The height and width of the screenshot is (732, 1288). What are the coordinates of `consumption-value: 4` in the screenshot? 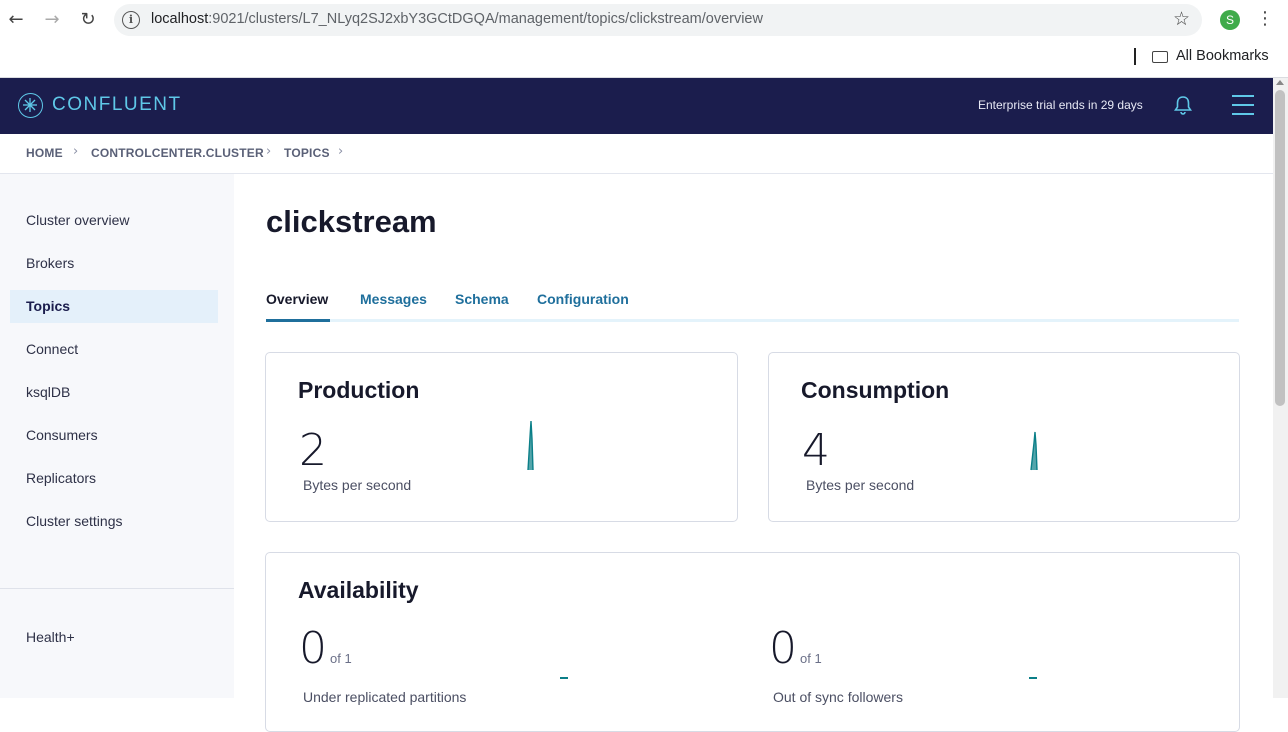 It's located at (816, 450).